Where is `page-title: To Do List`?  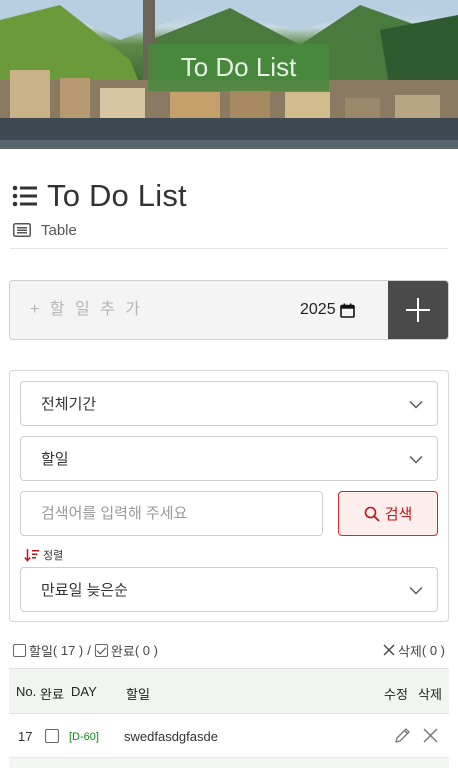
page-title: To Do List is located at coordinates (117, 195).